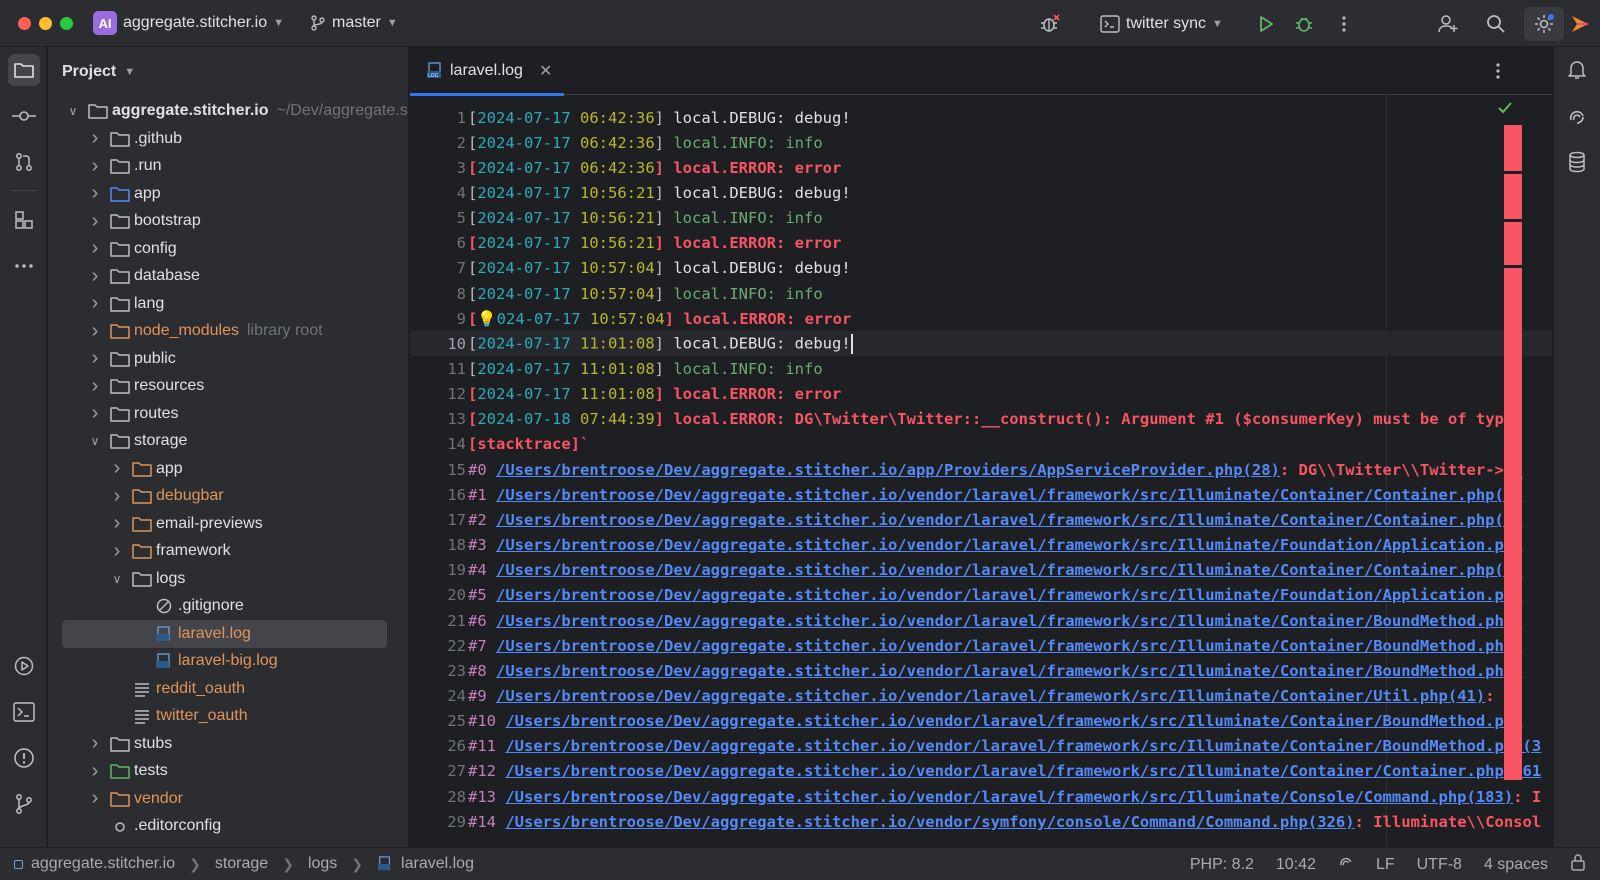 The image size is (1600, 880). I want to click on tree-item: ∨ aggregate.stitcher.io ~/Dev/aggregate.s, so click(228, 111).